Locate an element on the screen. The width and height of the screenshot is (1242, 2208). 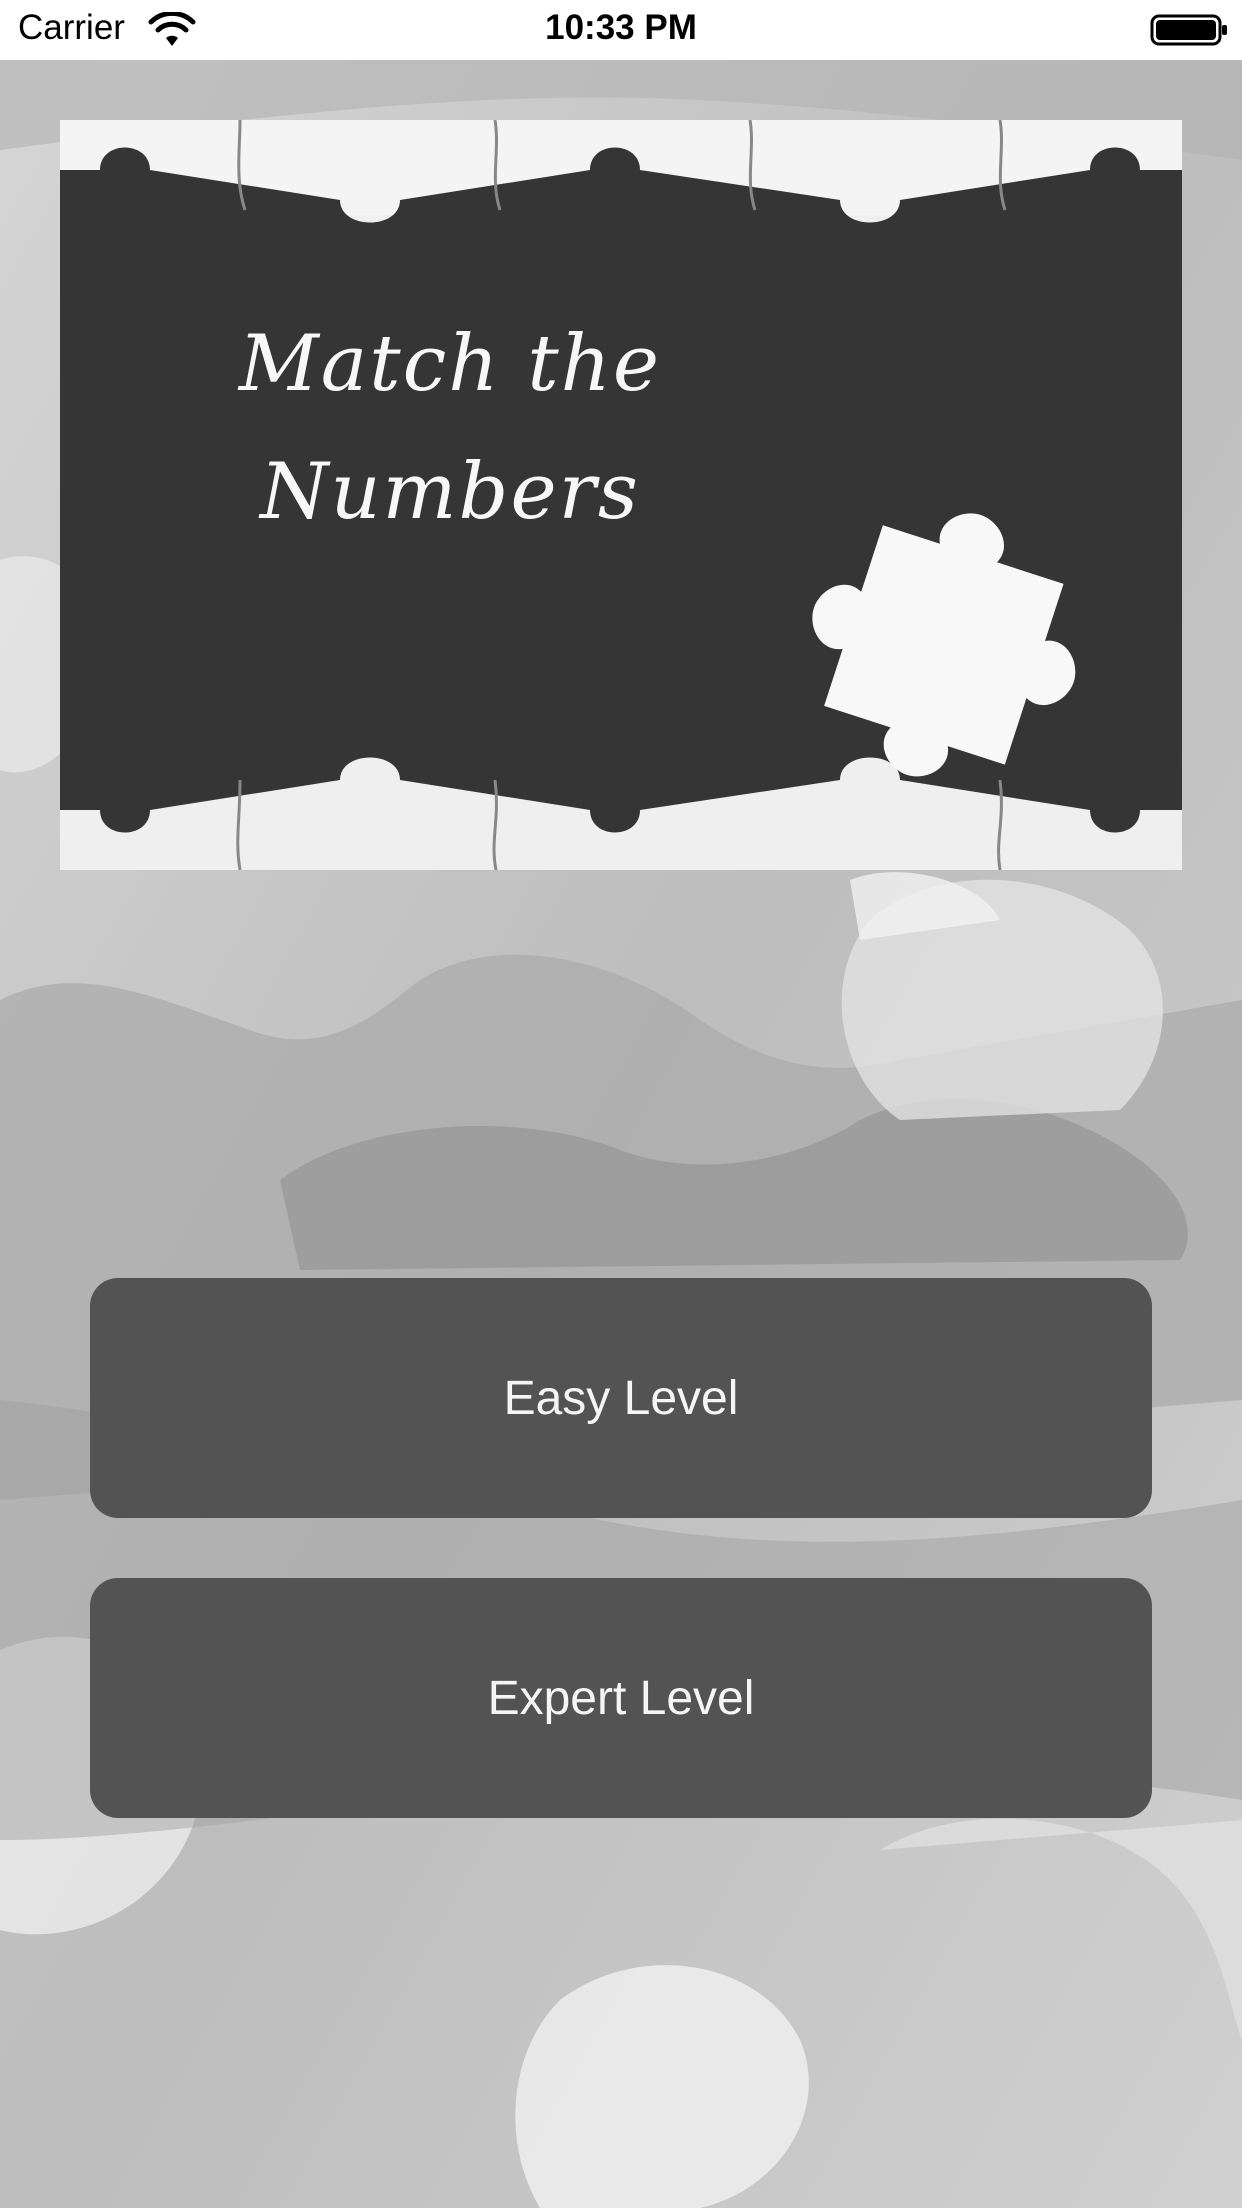
easy-level-label: Easy Level is located at coordinates (621, 1398).